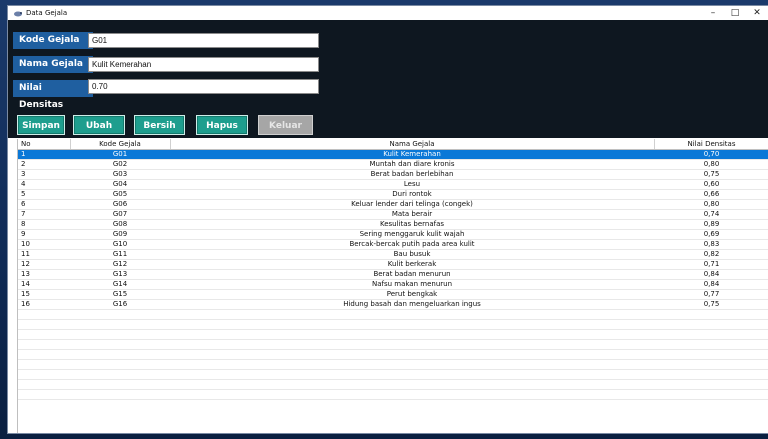 The width and height of the screenshot is (768, 439). I want to click on cell-no: 9, so click(44, 234).